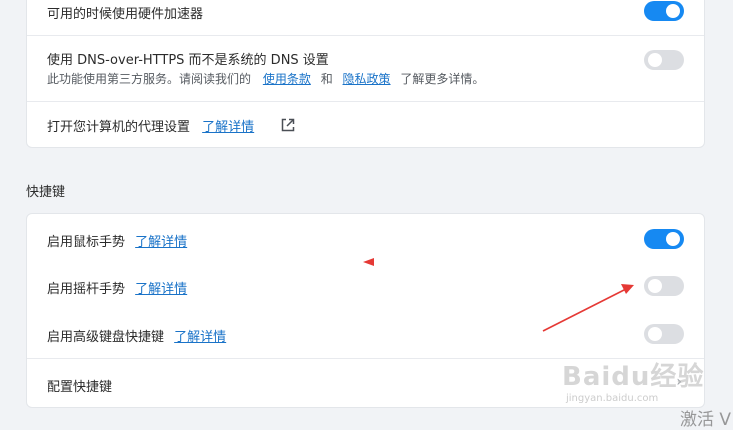 Image resolution: width=733 pixels, height=430 pixels. I want to click on advanced-keyboard-shortcuts-row: 启用高级键盘快捷键 了解详情, so click(365, 334).